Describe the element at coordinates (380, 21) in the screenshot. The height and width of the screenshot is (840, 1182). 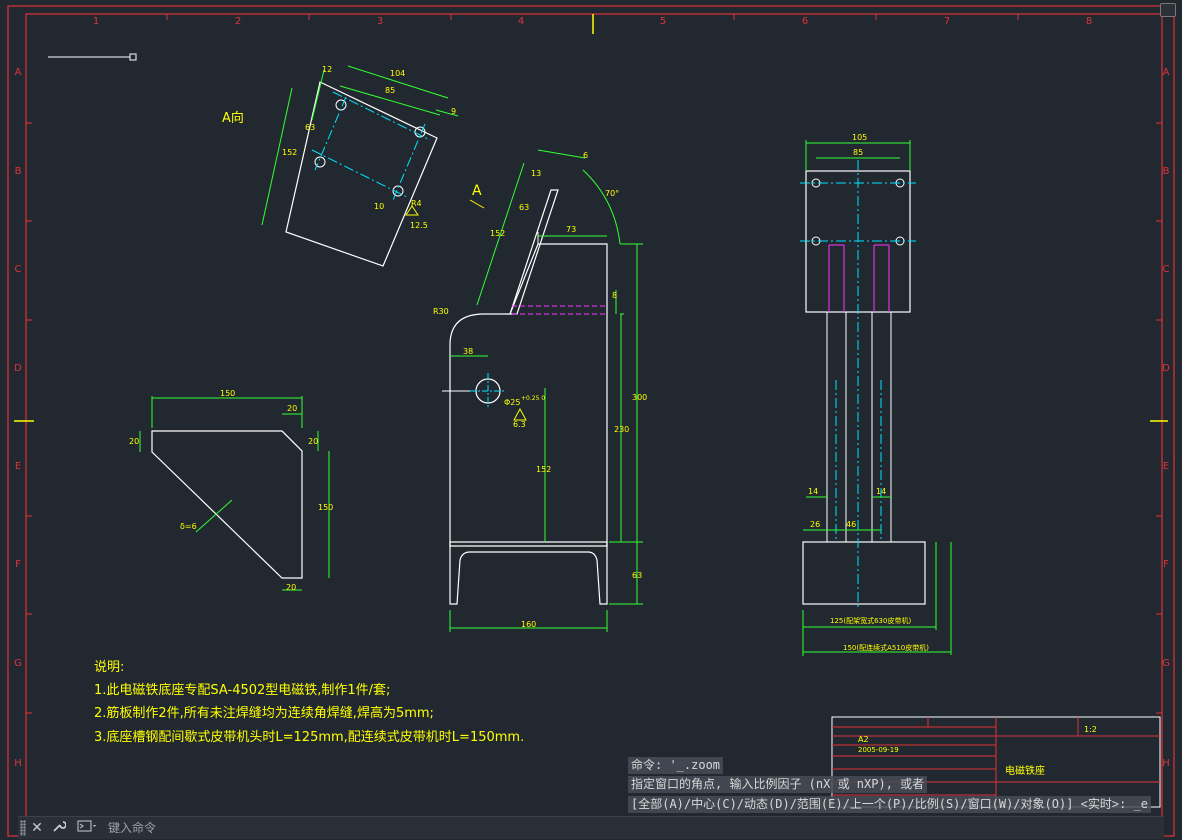
I see `column-label: 3` at that location.